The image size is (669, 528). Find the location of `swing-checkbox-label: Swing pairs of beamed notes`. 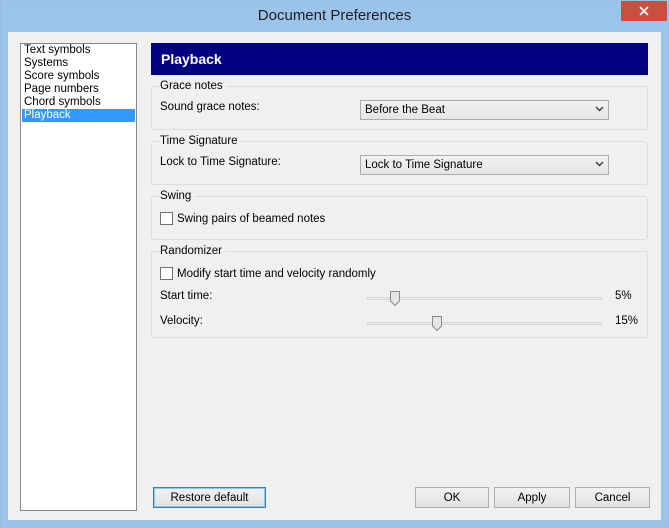

swing-checkbox-label: Swing pairs of beamed notes is located at coordinates (251, 218).